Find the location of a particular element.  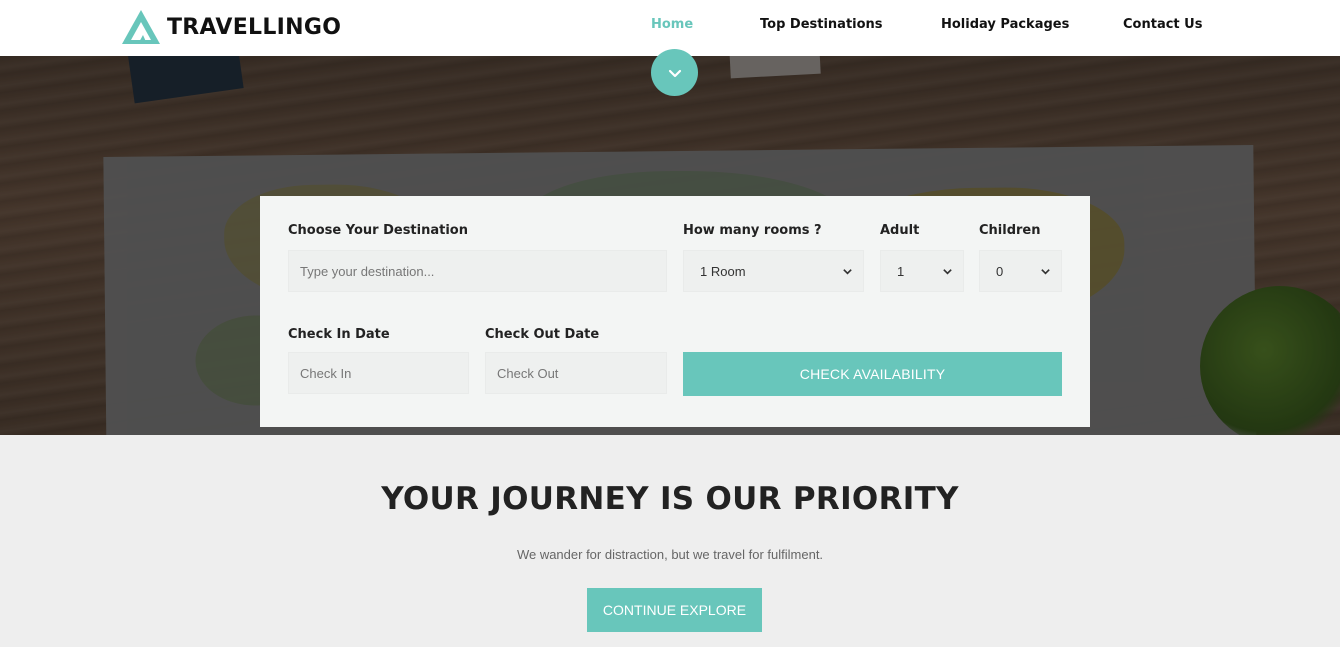

destination-label: Choose Your Destination is located at coordinates (378, 230).